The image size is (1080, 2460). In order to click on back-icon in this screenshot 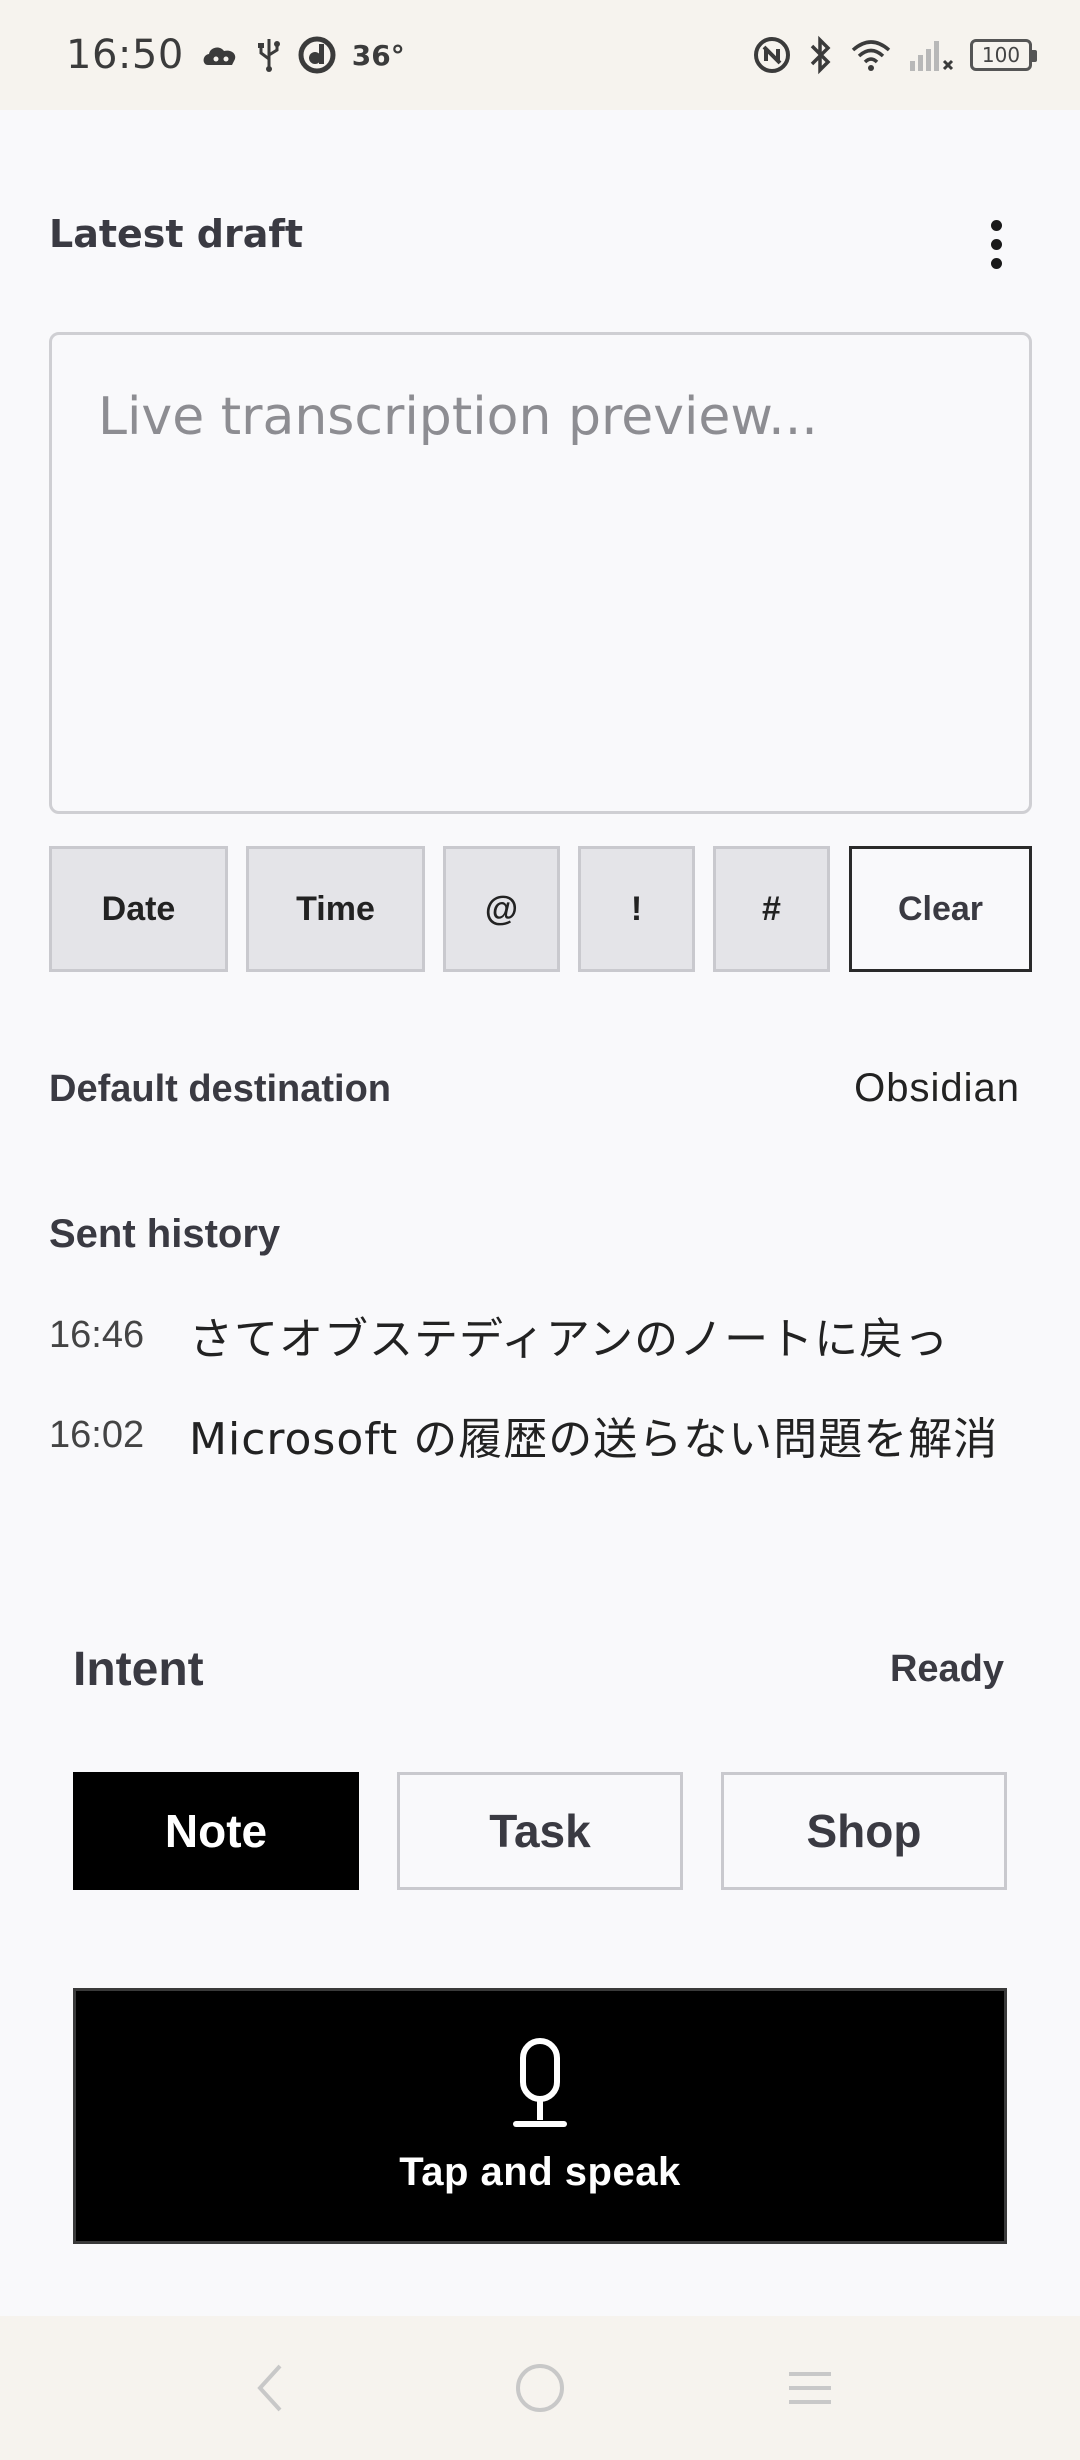, I will do `click(270, 2388)`.